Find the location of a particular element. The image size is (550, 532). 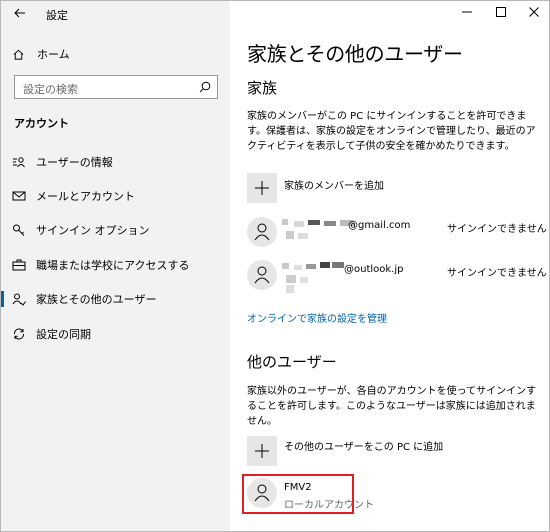

sidebar-item-label: ユーザーの情報 is located at coordinates (74, 162).